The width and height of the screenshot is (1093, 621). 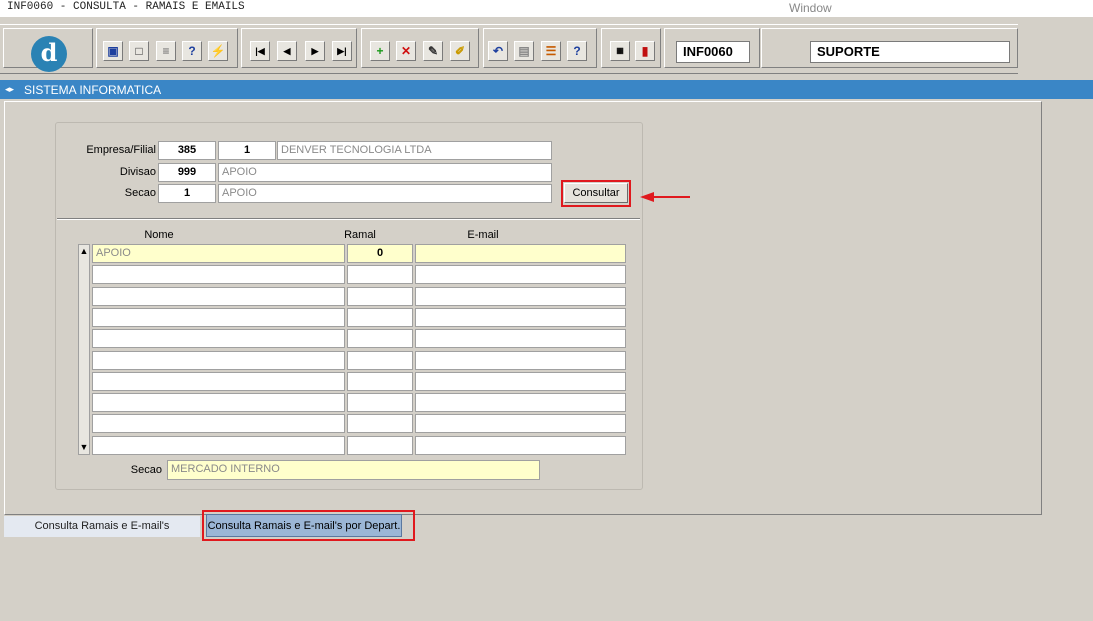 I want to click on menu-icon: ▦, so click(x=620, y=51).